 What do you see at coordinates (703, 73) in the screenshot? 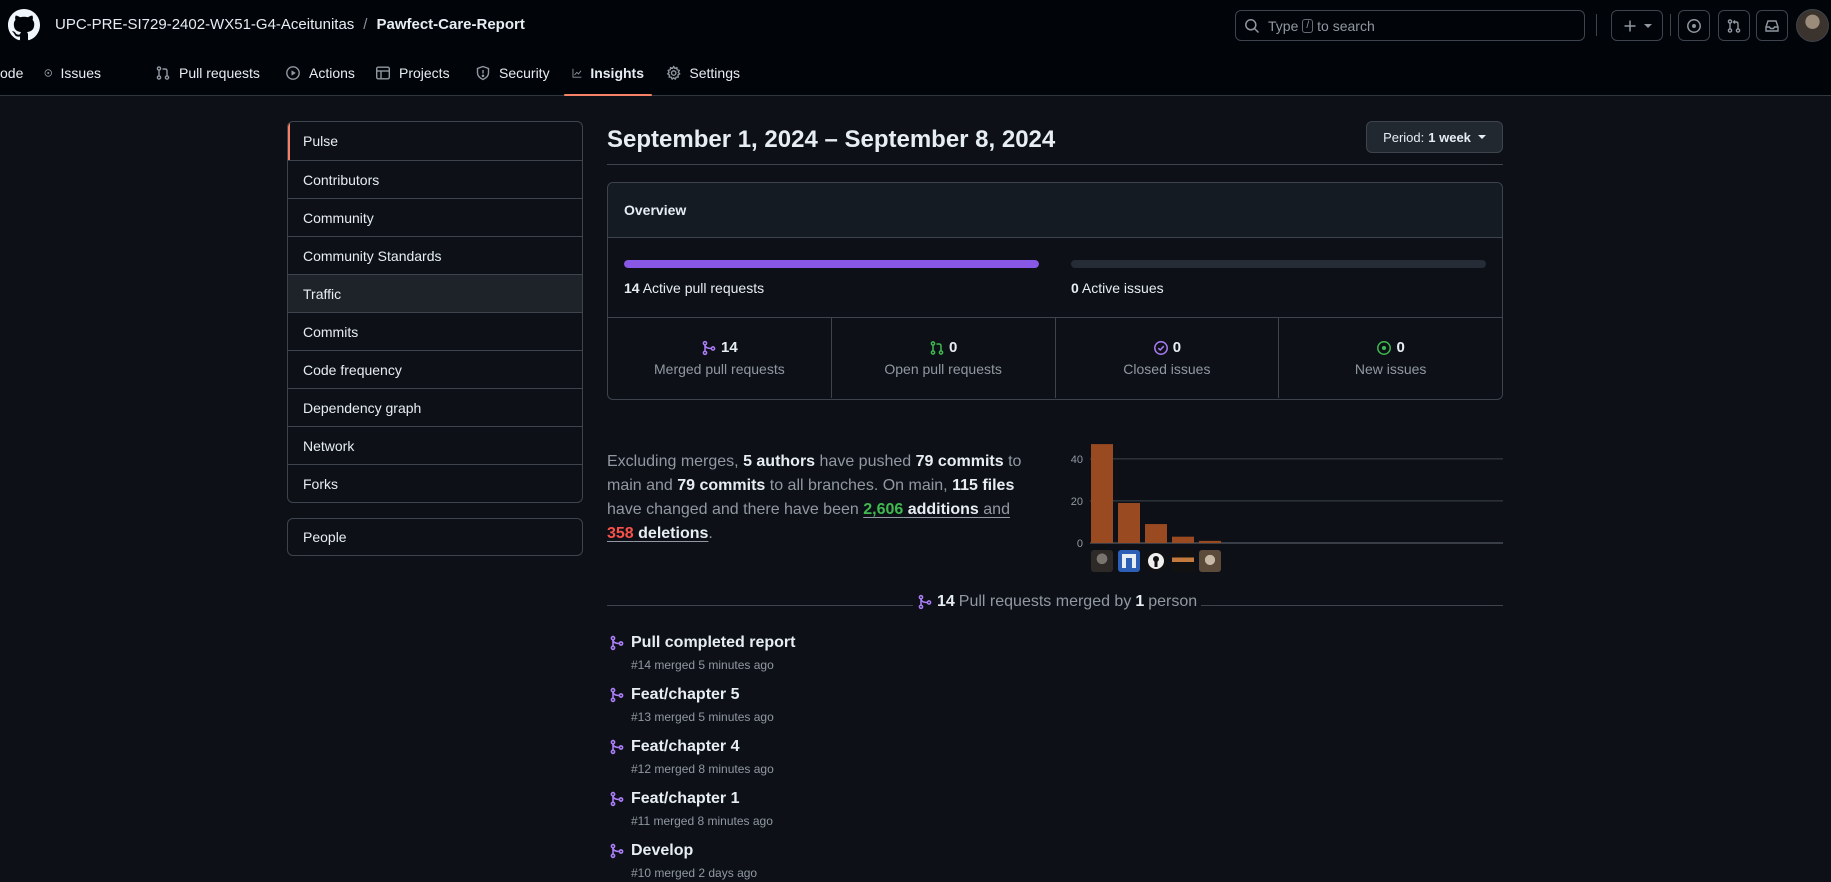
I see `tab-settings: Settings` at bounding box center [703, 73].